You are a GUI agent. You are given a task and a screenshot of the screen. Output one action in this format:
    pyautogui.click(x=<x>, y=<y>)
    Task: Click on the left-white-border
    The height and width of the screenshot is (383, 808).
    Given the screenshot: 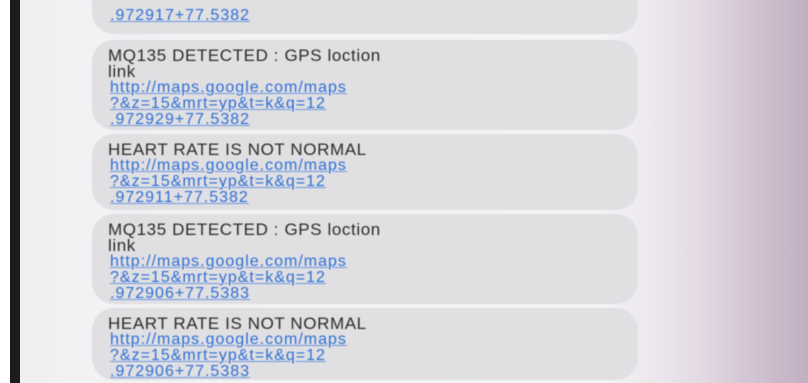 What is the action you would take?
    pyautogui.click(x=5, y=191)
    